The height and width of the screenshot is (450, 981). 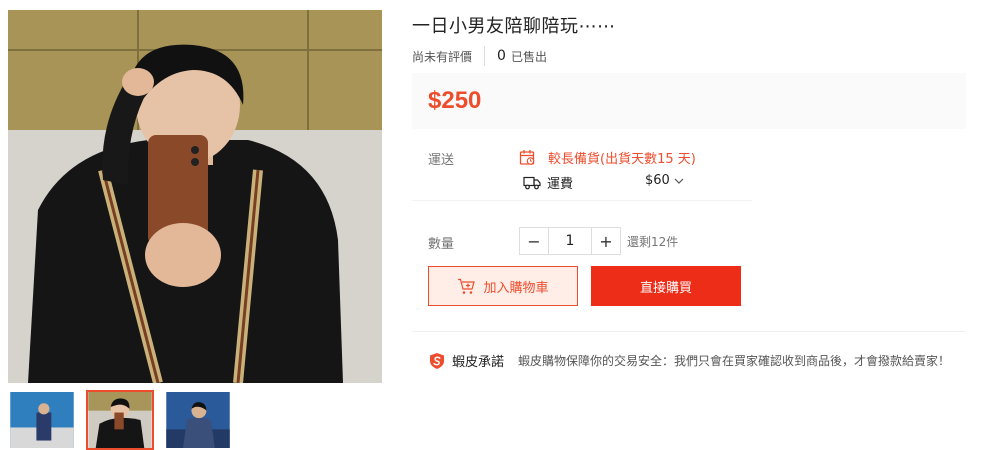 I want to click on shipping-preorder-warning: 較長備貨(出貨天數15 天), so click(x=607, y=157).